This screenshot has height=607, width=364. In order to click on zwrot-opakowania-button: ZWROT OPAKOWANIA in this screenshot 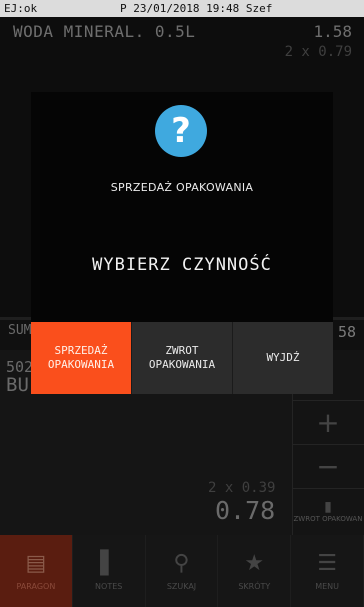, I will do `click(181, 358)`.